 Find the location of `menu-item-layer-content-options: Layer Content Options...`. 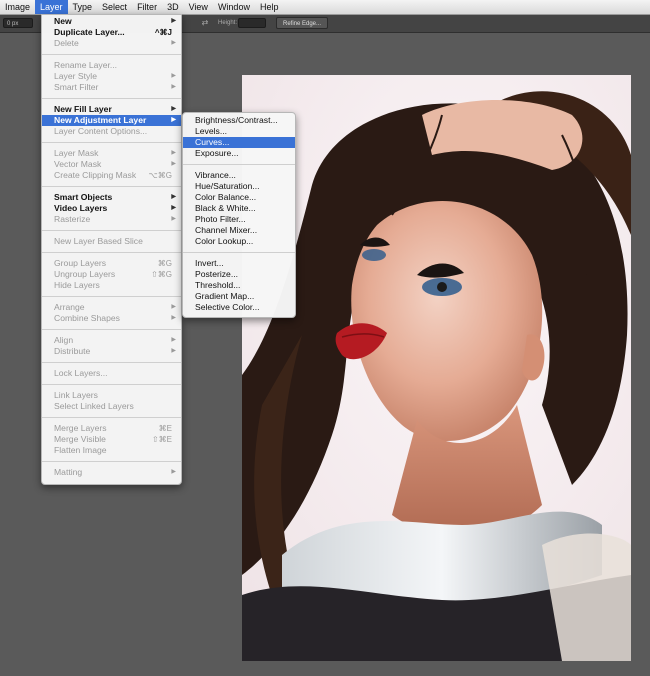

menu-item-layer-content-options: Layer Content Options... is located at coordinates (111, 131).